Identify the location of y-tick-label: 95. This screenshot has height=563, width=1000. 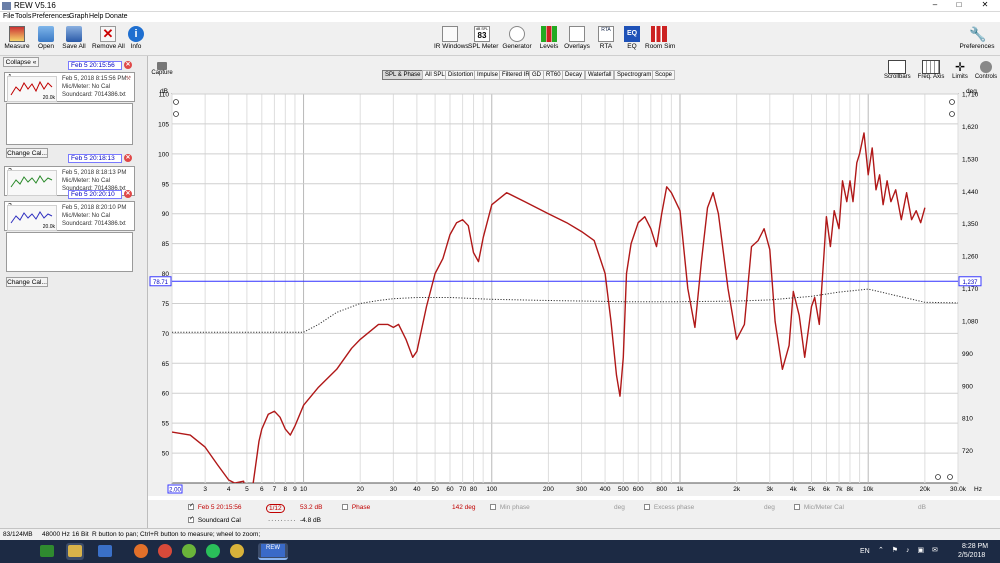
(166, 184).